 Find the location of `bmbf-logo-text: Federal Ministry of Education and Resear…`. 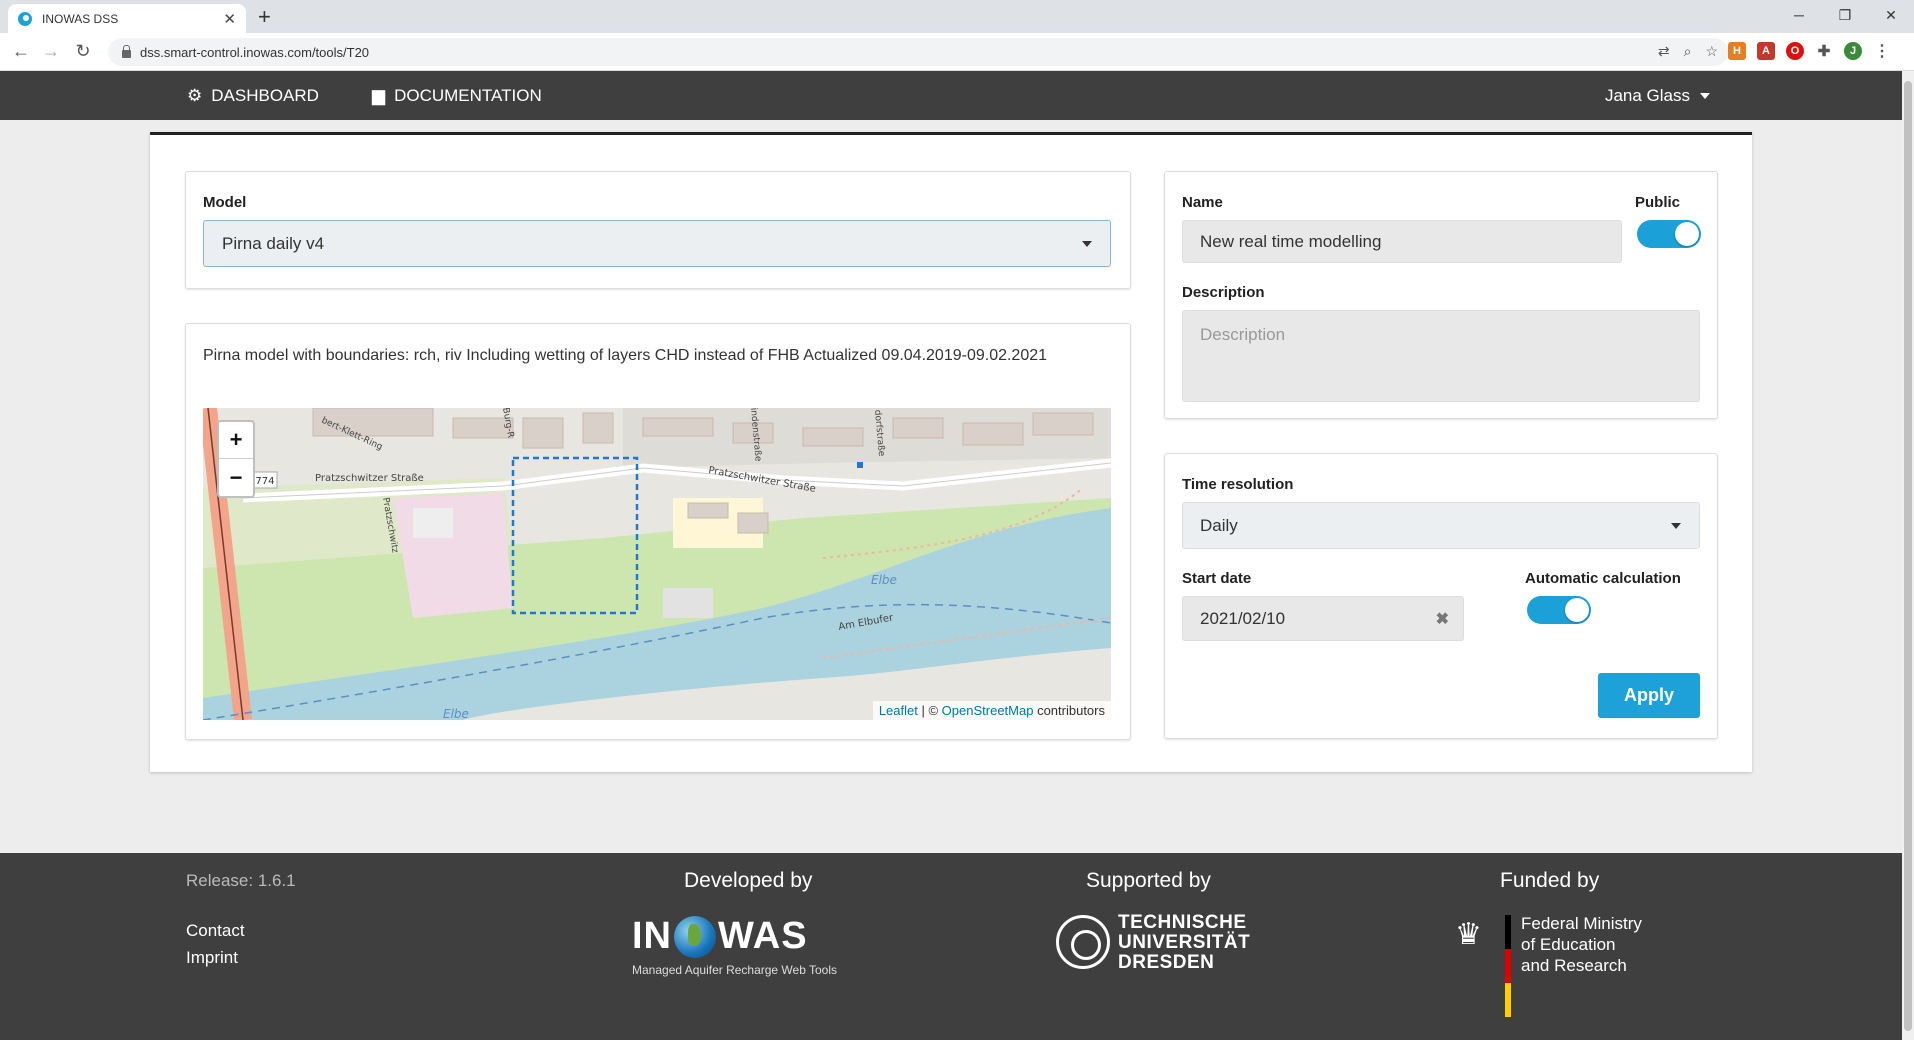

bmbf-logo-text: Federal Ministry of Education and Resear… is located at coordinates (1581, 944).